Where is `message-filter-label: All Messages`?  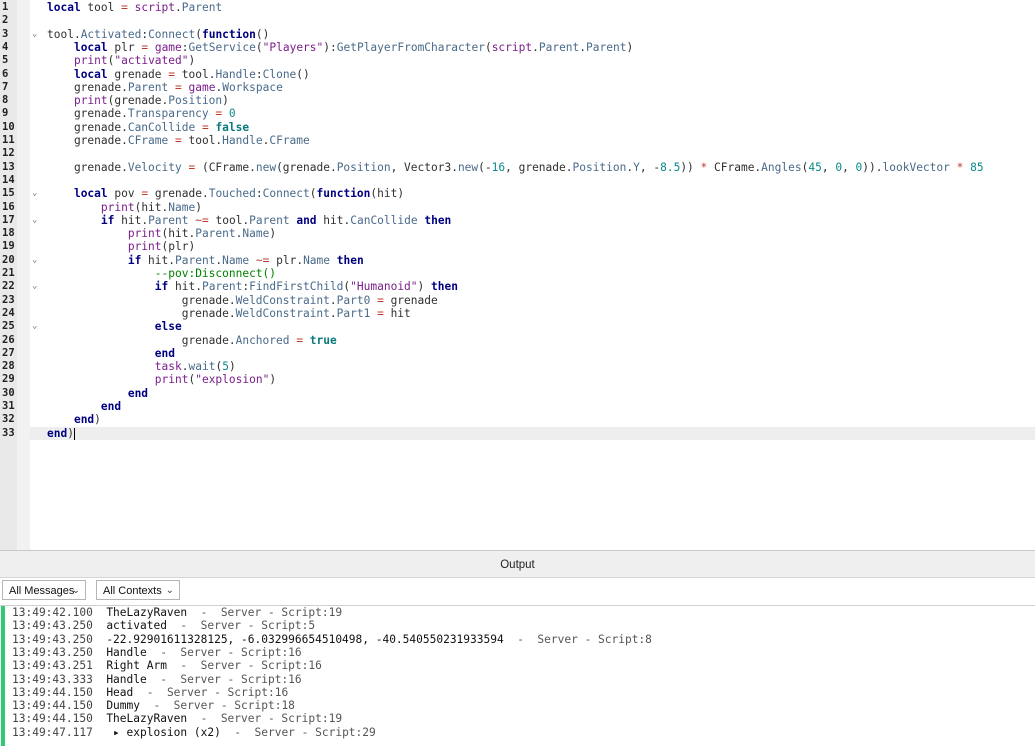
message-filter-label: All Messages is located at coordinates (42, 591).